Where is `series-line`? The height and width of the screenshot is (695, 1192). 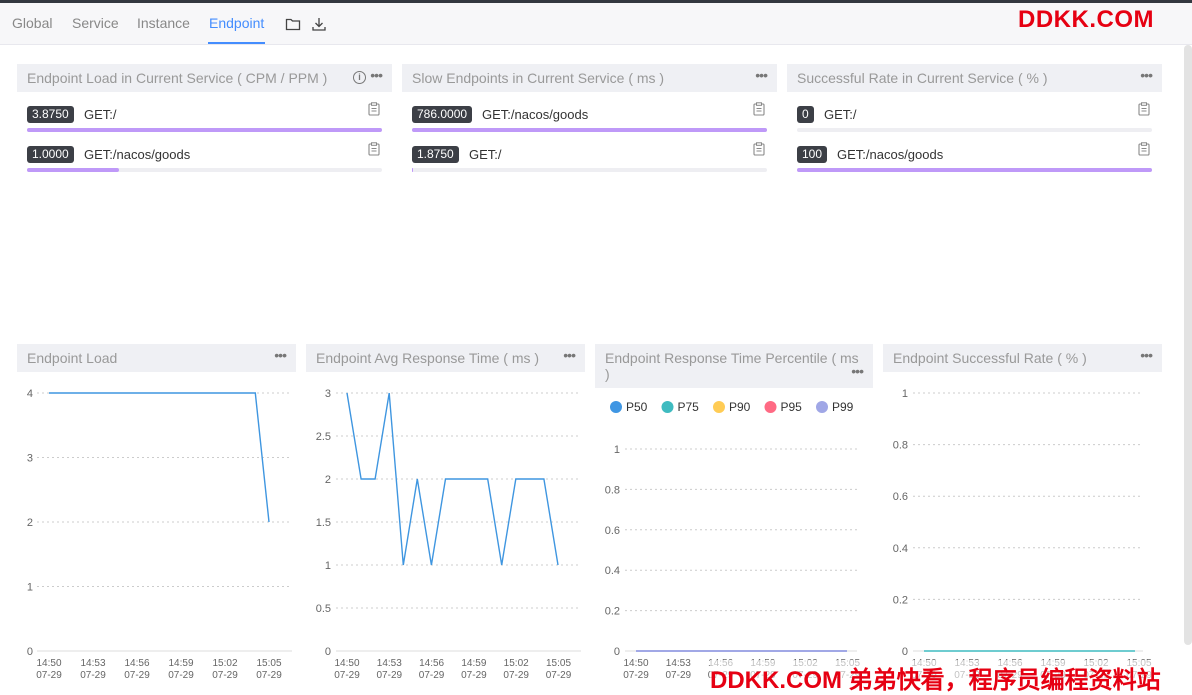 series-line is located at coordinates (452, 479).